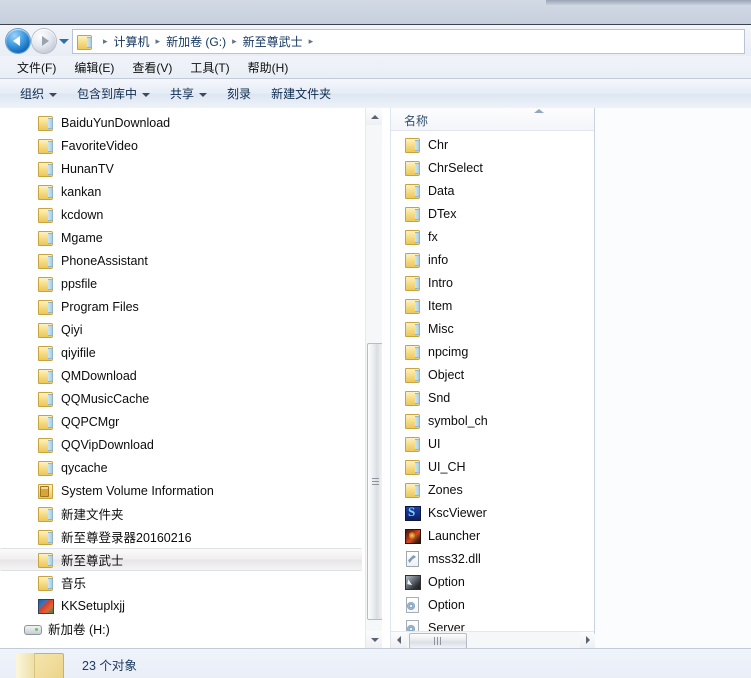 The image size is (751, 678). What do you see at coordinates (182, 214) in the screenshot?
I see `tree-item: kcdown` at bounding box center [182, 214].